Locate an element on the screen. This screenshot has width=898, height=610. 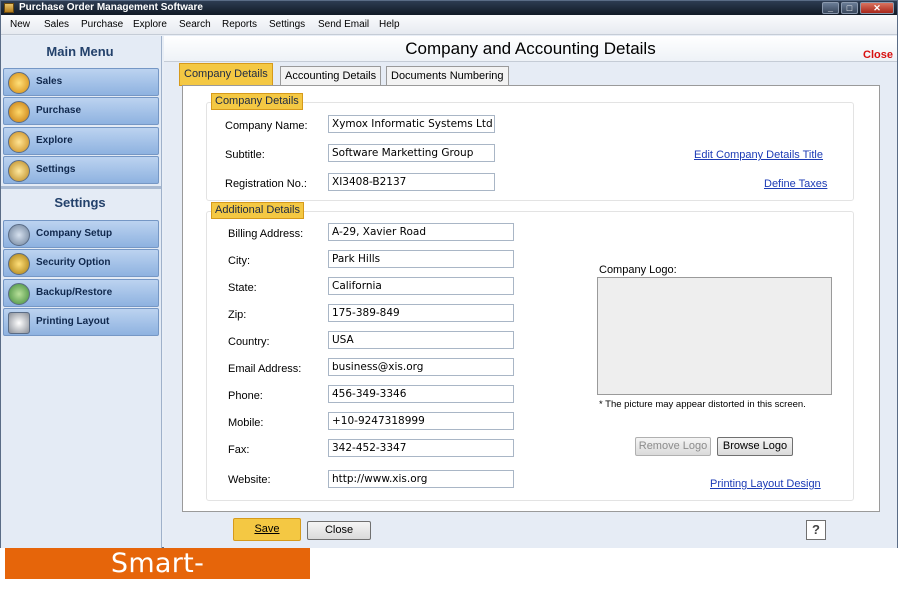
sidebar-item-explore: Explore is located at coordinates (81, 141).